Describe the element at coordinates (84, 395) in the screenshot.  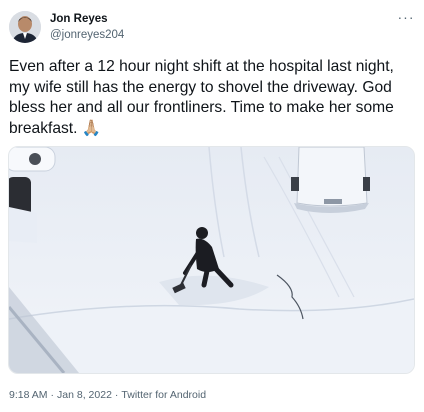
I see `tweet-date: Jan 8, 2022` at that location.